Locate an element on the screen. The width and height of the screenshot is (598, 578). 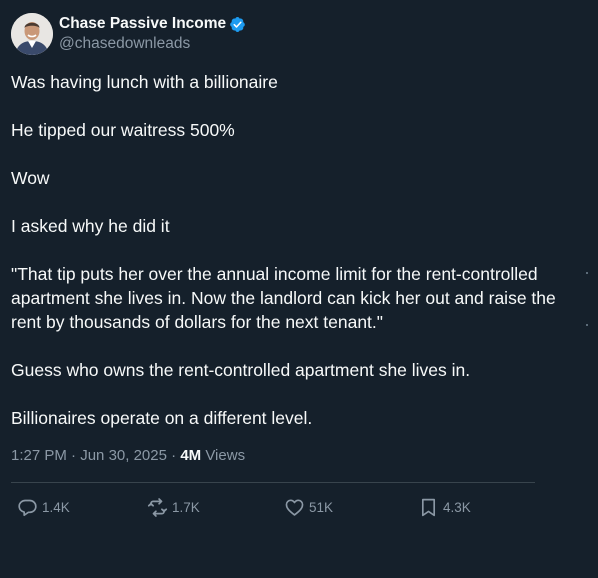
tweet-paragraph: I asked why he did it is located at coordinates (90, 226).